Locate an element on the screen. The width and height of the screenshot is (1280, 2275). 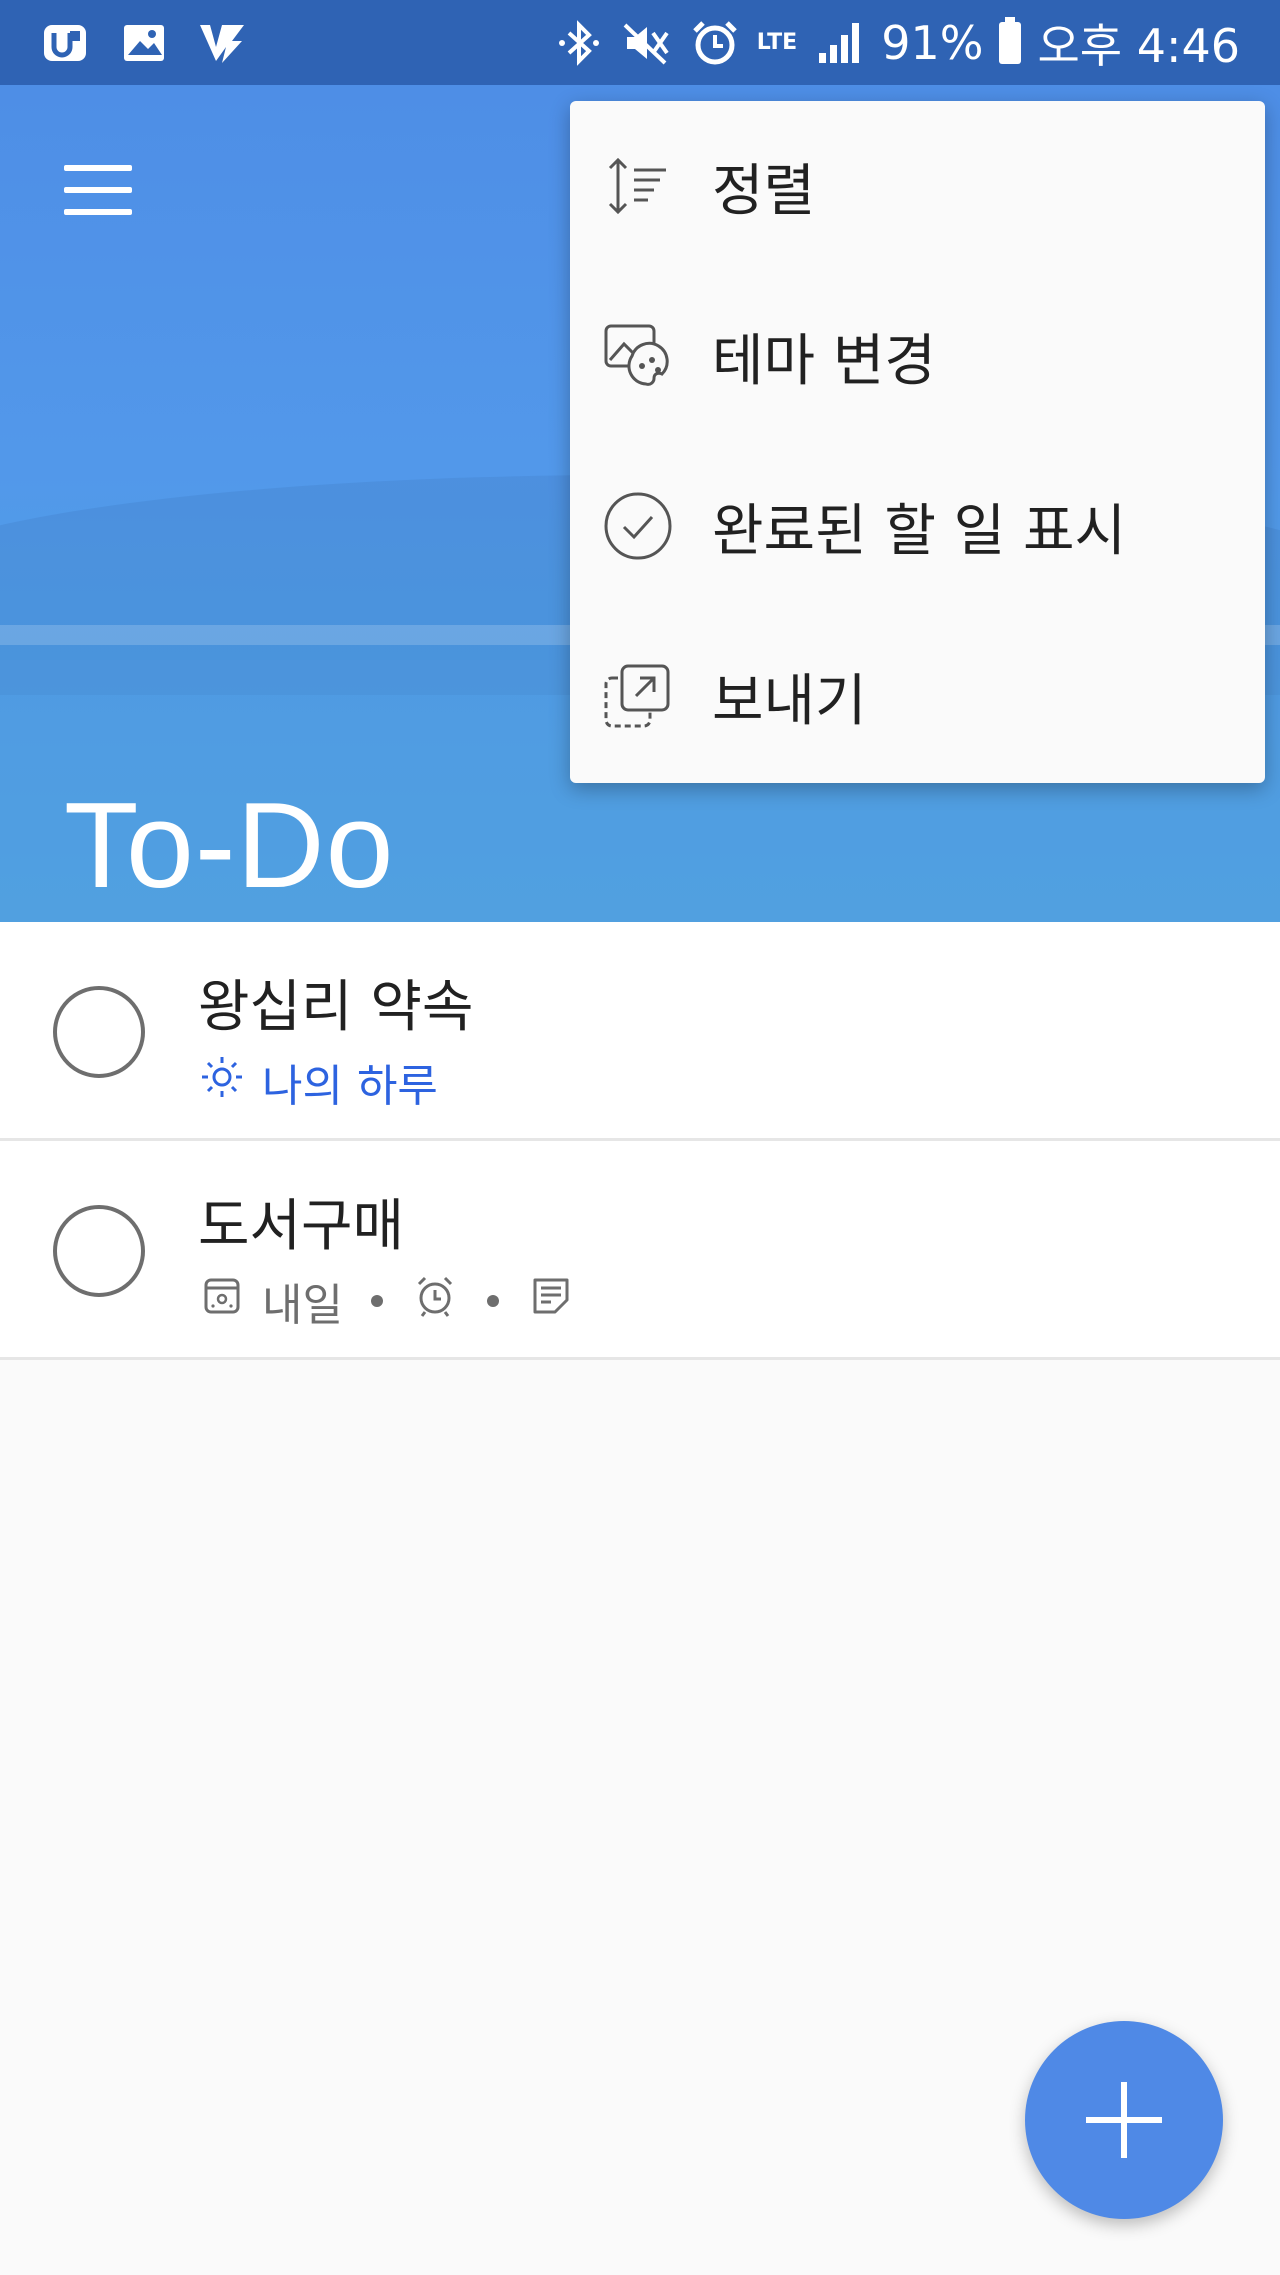
hamburger-menu-icon is located at coordinates (99, 192).